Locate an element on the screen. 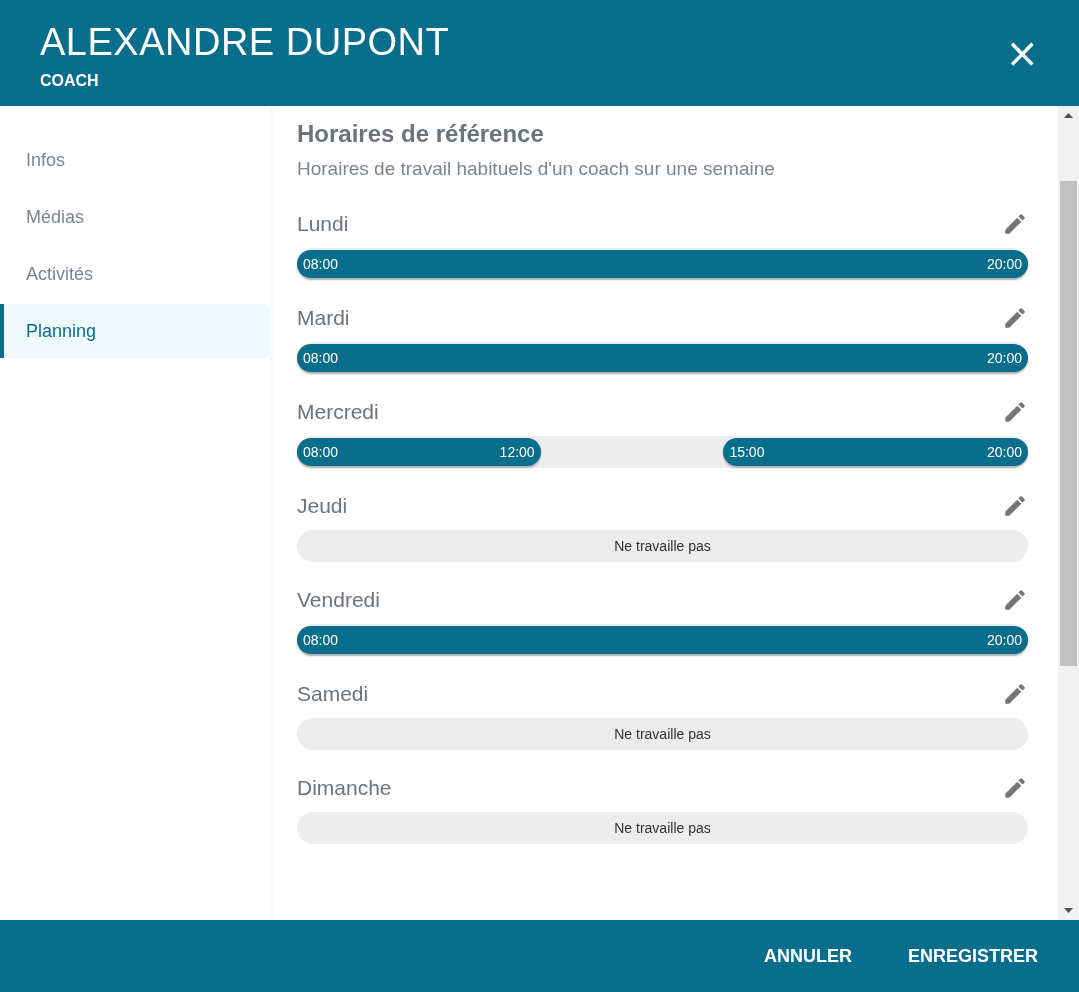 The width and height of the screenshot is (1079, 992). scrollbar is located at coordinates (1068, 513).